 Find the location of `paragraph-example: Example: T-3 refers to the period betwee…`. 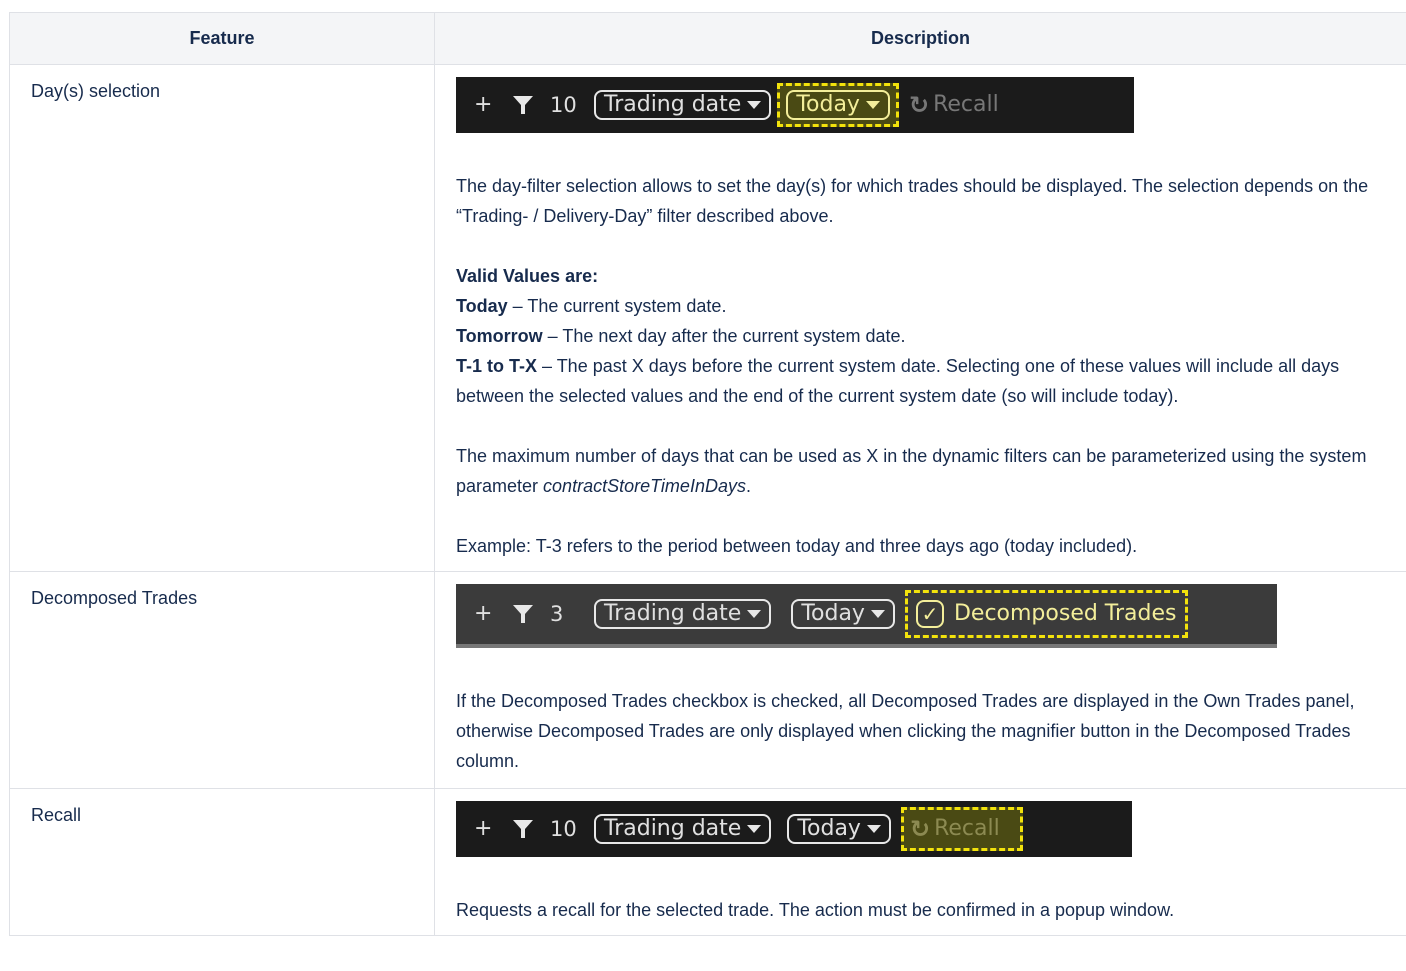

paragraph-example: Example: T-3 refers to the period betwee… is located at coordinates (797, 546).